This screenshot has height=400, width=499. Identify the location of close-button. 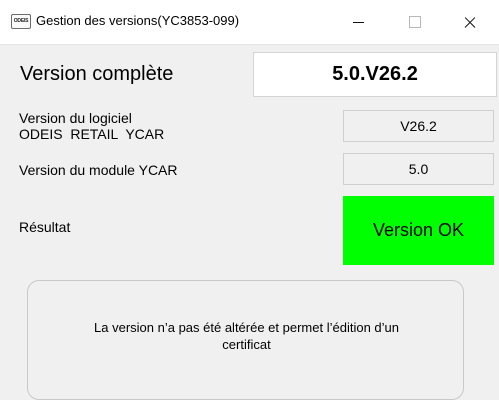
(470, 22).